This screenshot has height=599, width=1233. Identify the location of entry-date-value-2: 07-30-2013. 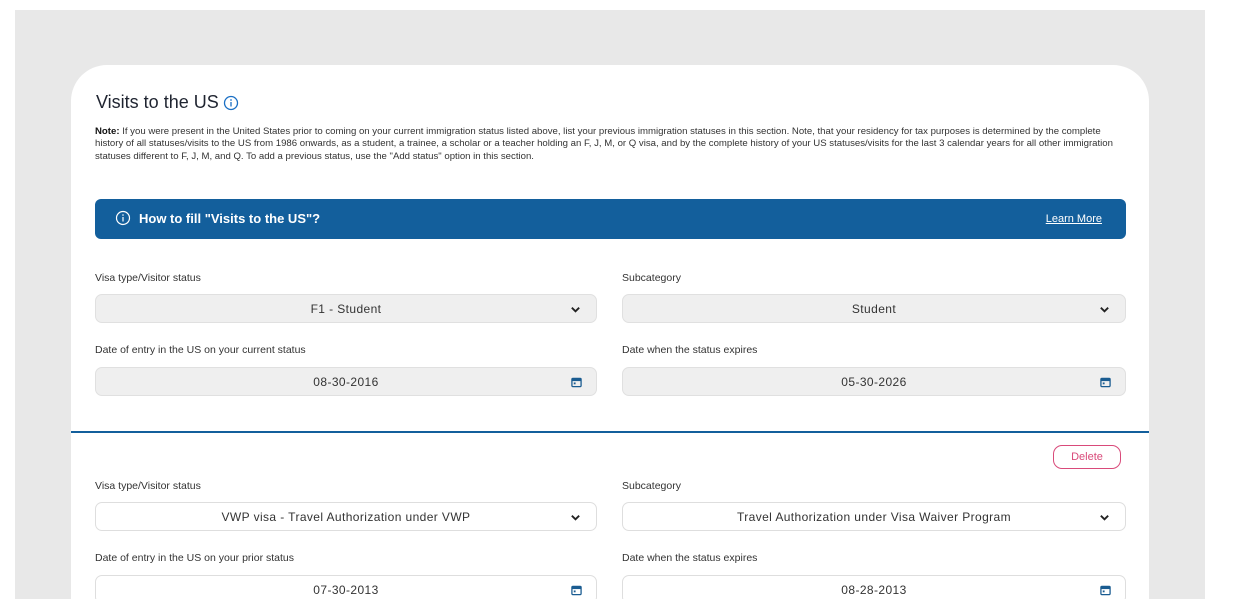
(346, 590).